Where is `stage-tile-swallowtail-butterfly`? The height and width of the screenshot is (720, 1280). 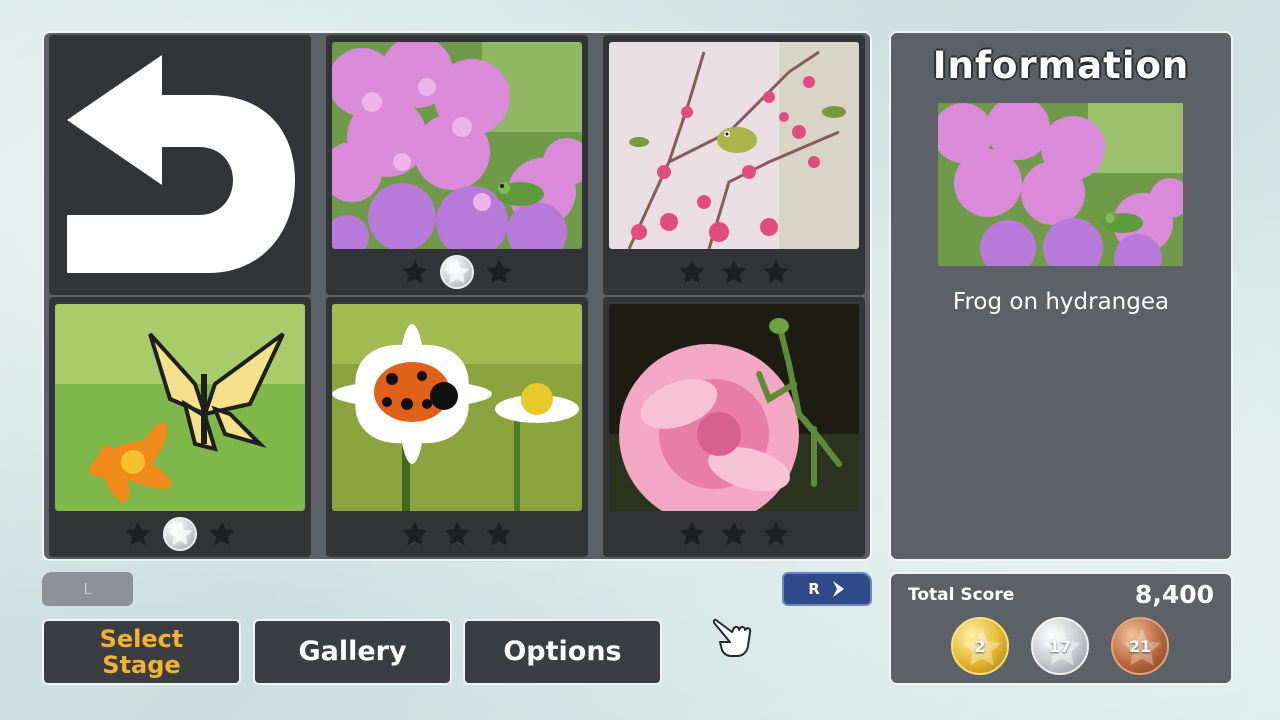 stage-tile-swallowtail-butterfly is located at coordinates (180, 427).